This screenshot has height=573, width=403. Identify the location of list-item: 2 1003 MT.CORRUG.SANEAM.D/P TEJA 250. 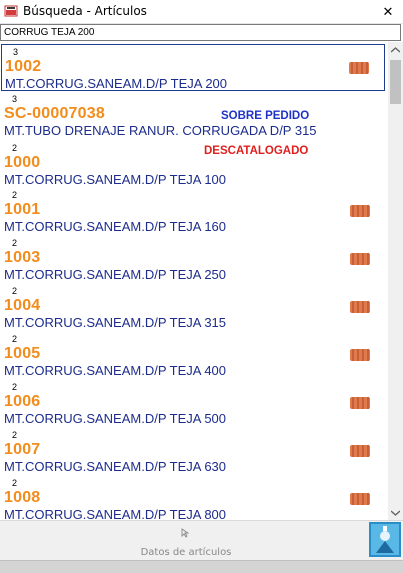
(193, 259).